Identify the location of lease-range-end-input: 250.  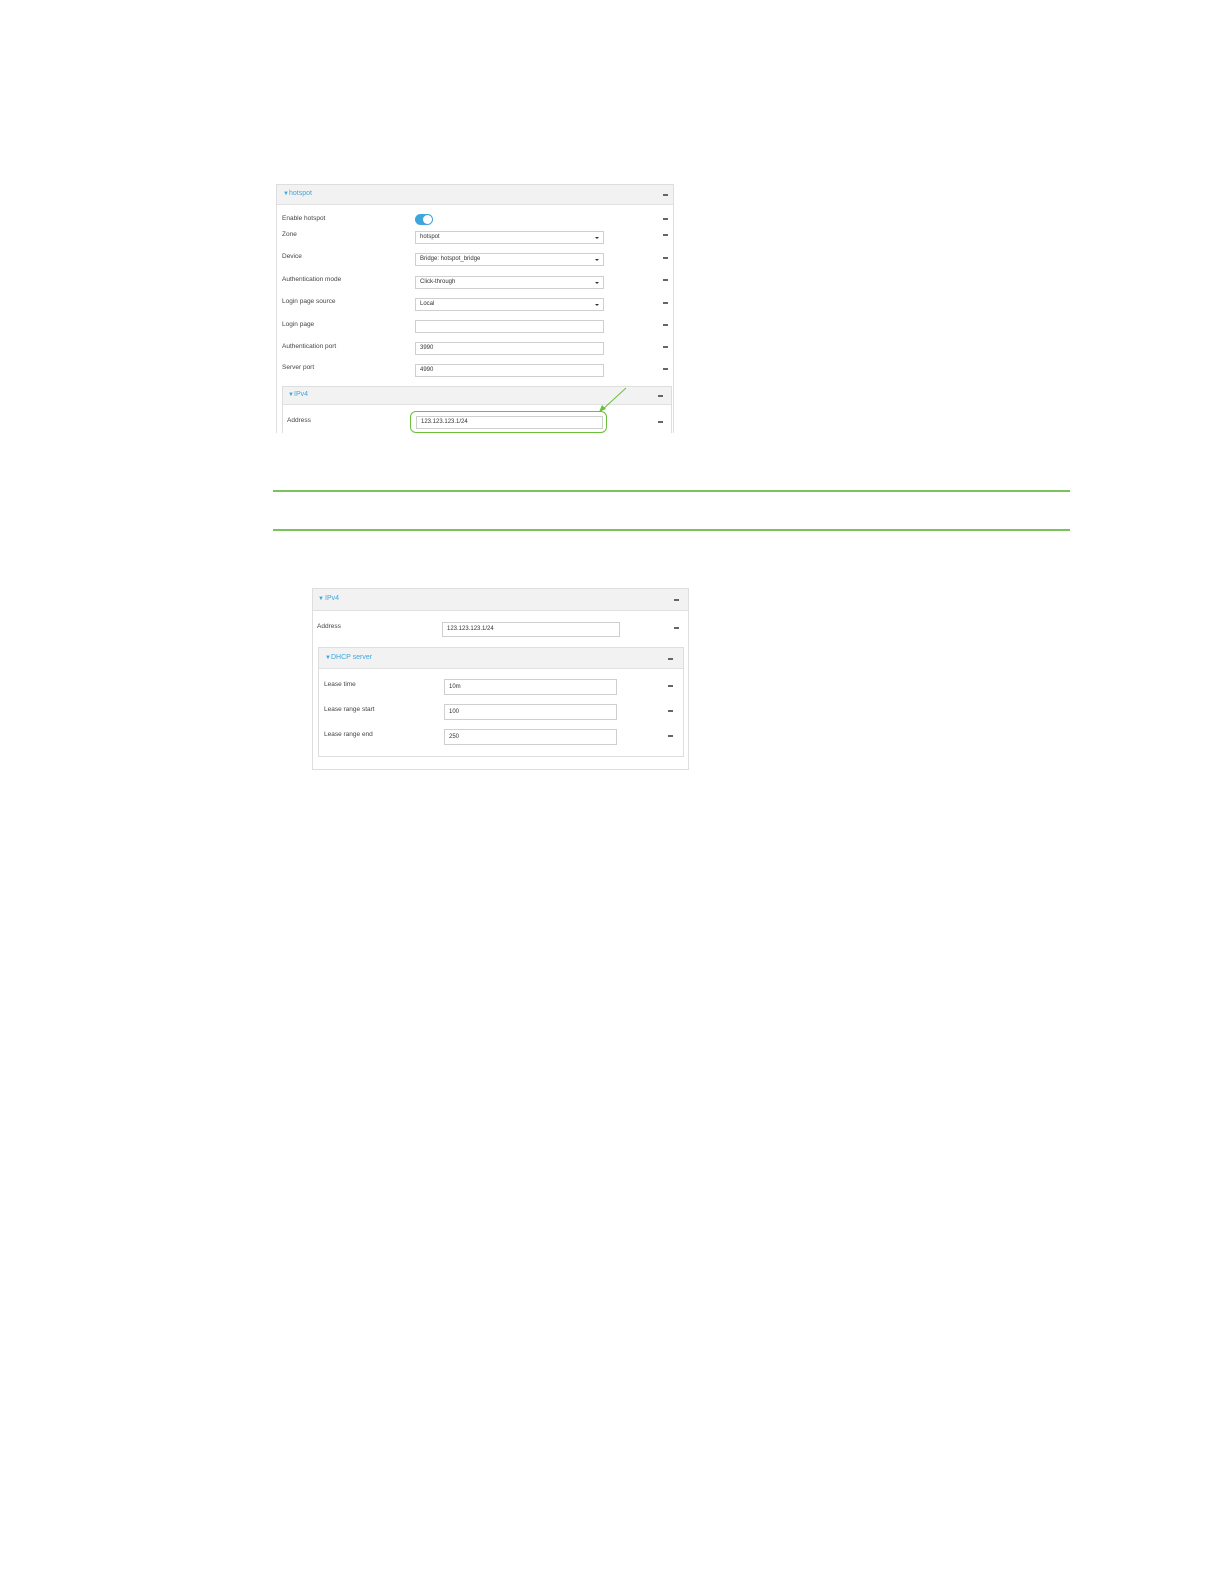
(530, 737).